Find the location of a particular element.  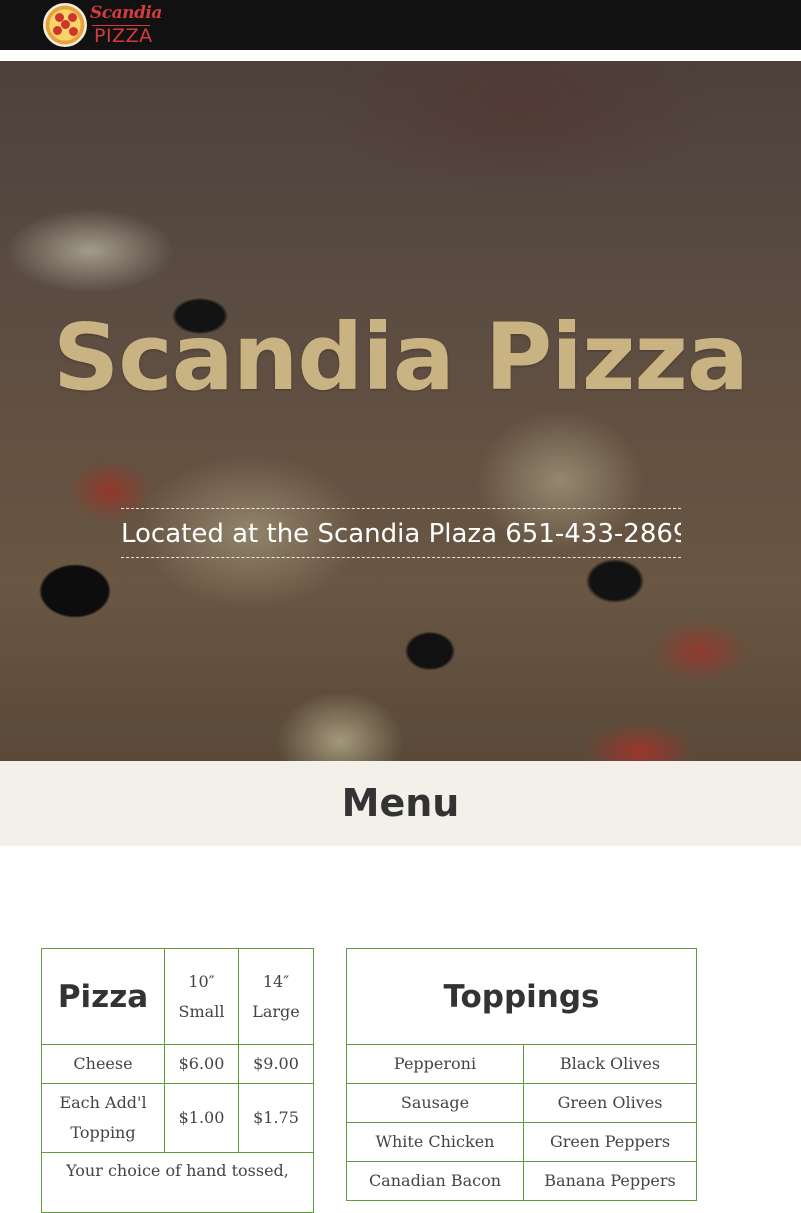

topping-item: Green Peppers is located at coordinates (610, 1142).